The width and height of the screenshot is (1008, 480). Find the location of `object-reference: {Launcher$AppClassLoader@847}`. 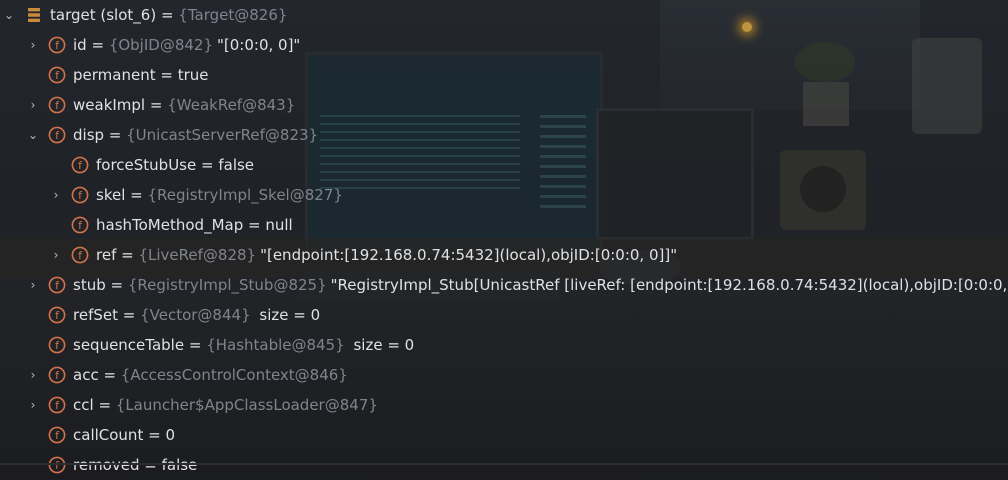

object-reference: {Launcher$AppClassLoader@847} is located at coordinates (246, 405).